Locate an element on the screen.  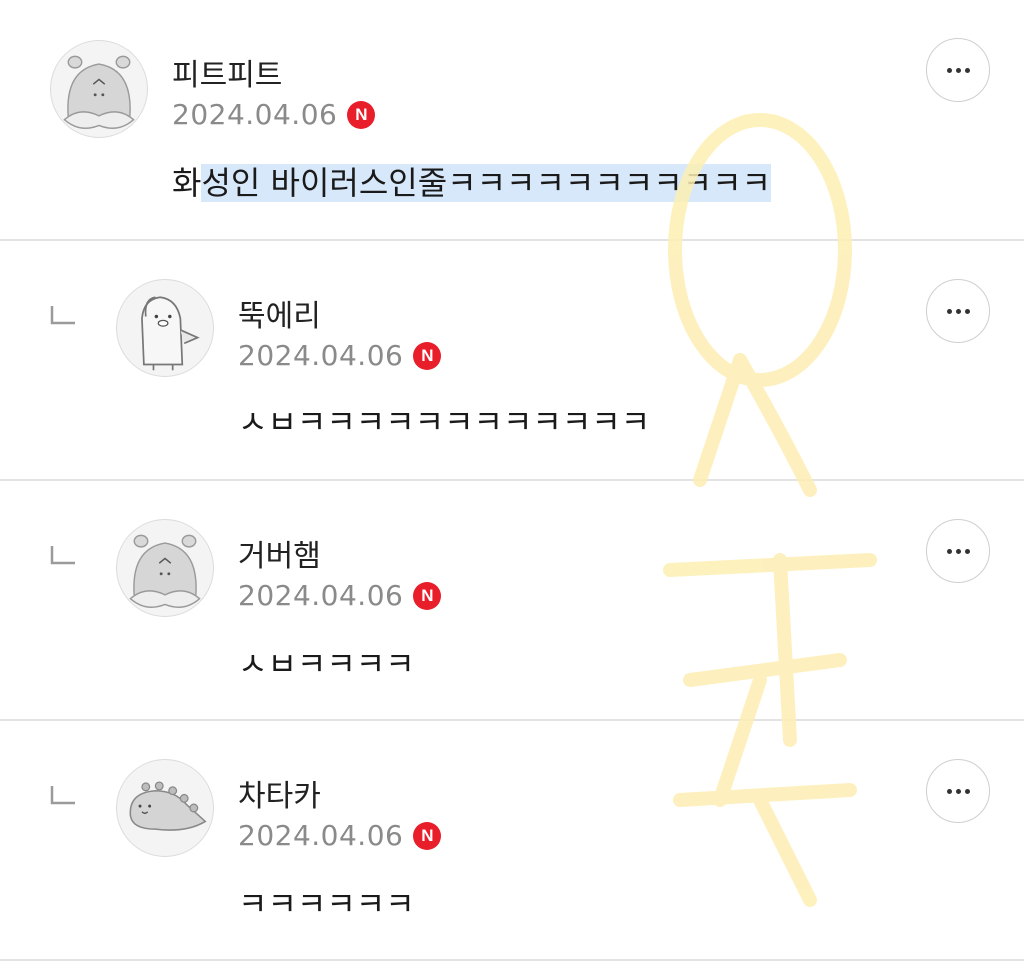
comment-text-highlighted: 성인 바이러스인줄ㅋㅋㅋㅋㅋㅋㅋㅋㅋㅋㅋ is located at coordinates (486, 183).